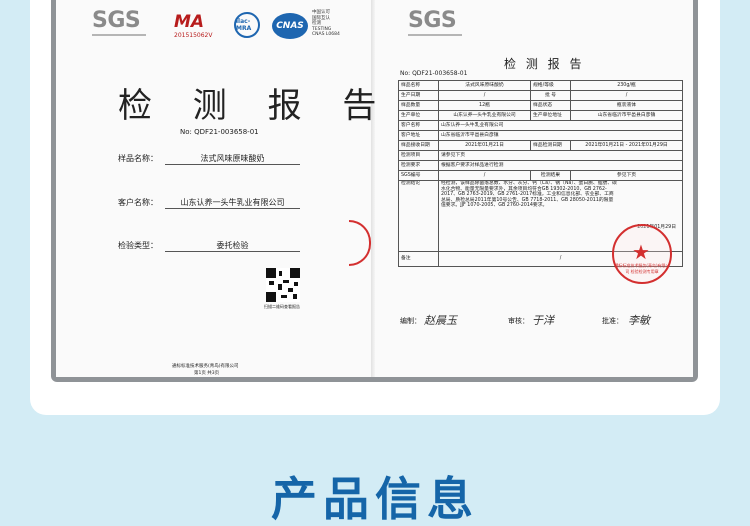 The image size is (750, 526). I want to click on ma-mark: MA, so click(189, 22).